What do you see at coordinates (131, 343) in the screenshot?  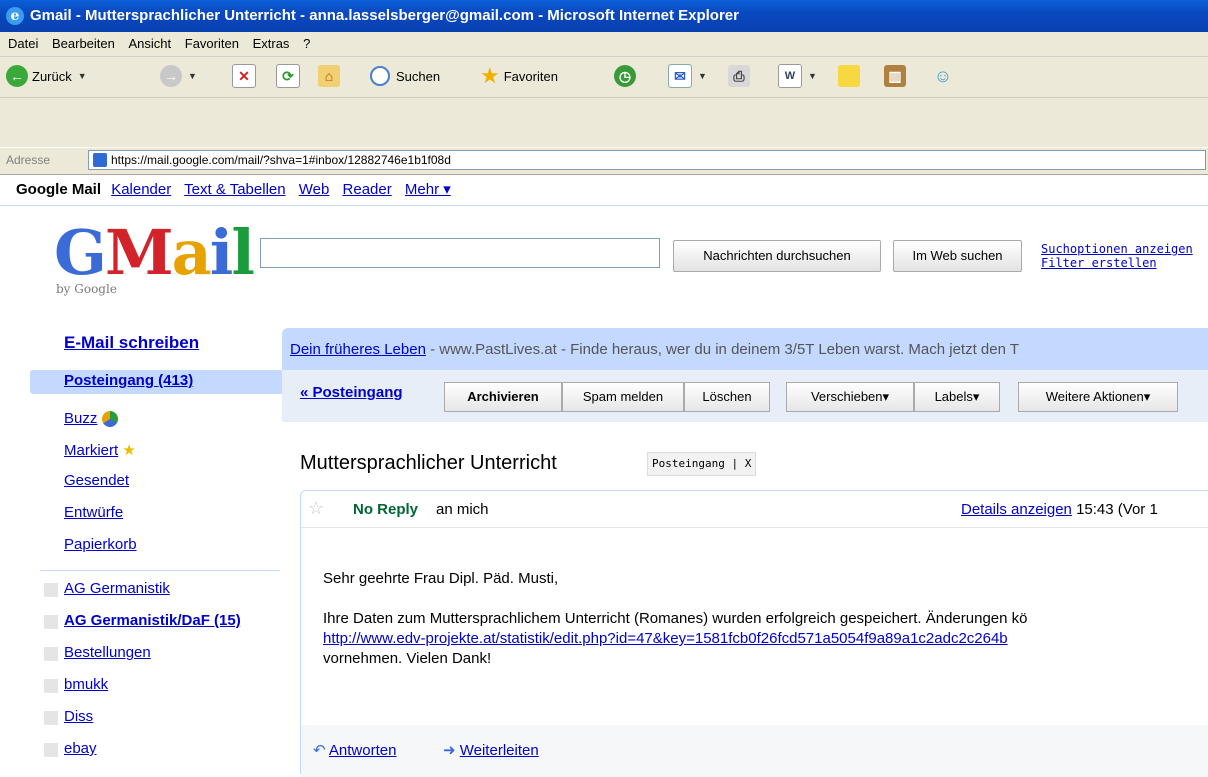 I see `compose-button: E-Mail schreiben` at bounding box center [131, 343].